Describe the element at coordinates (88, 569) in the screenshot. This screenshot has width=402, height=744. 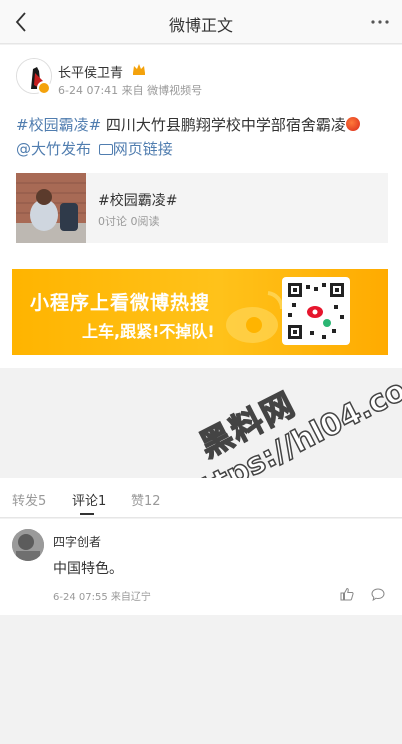
I see `comment-text: 中国特色。` at that location.